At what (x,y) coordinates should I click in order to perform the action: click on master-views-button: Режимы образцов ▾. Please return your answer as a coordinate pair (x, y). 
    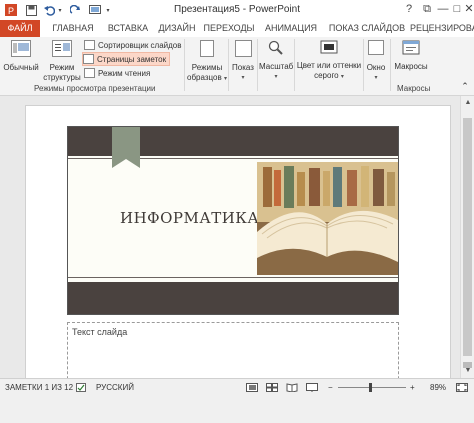
    Looking at the image, I should click on (207, 62).